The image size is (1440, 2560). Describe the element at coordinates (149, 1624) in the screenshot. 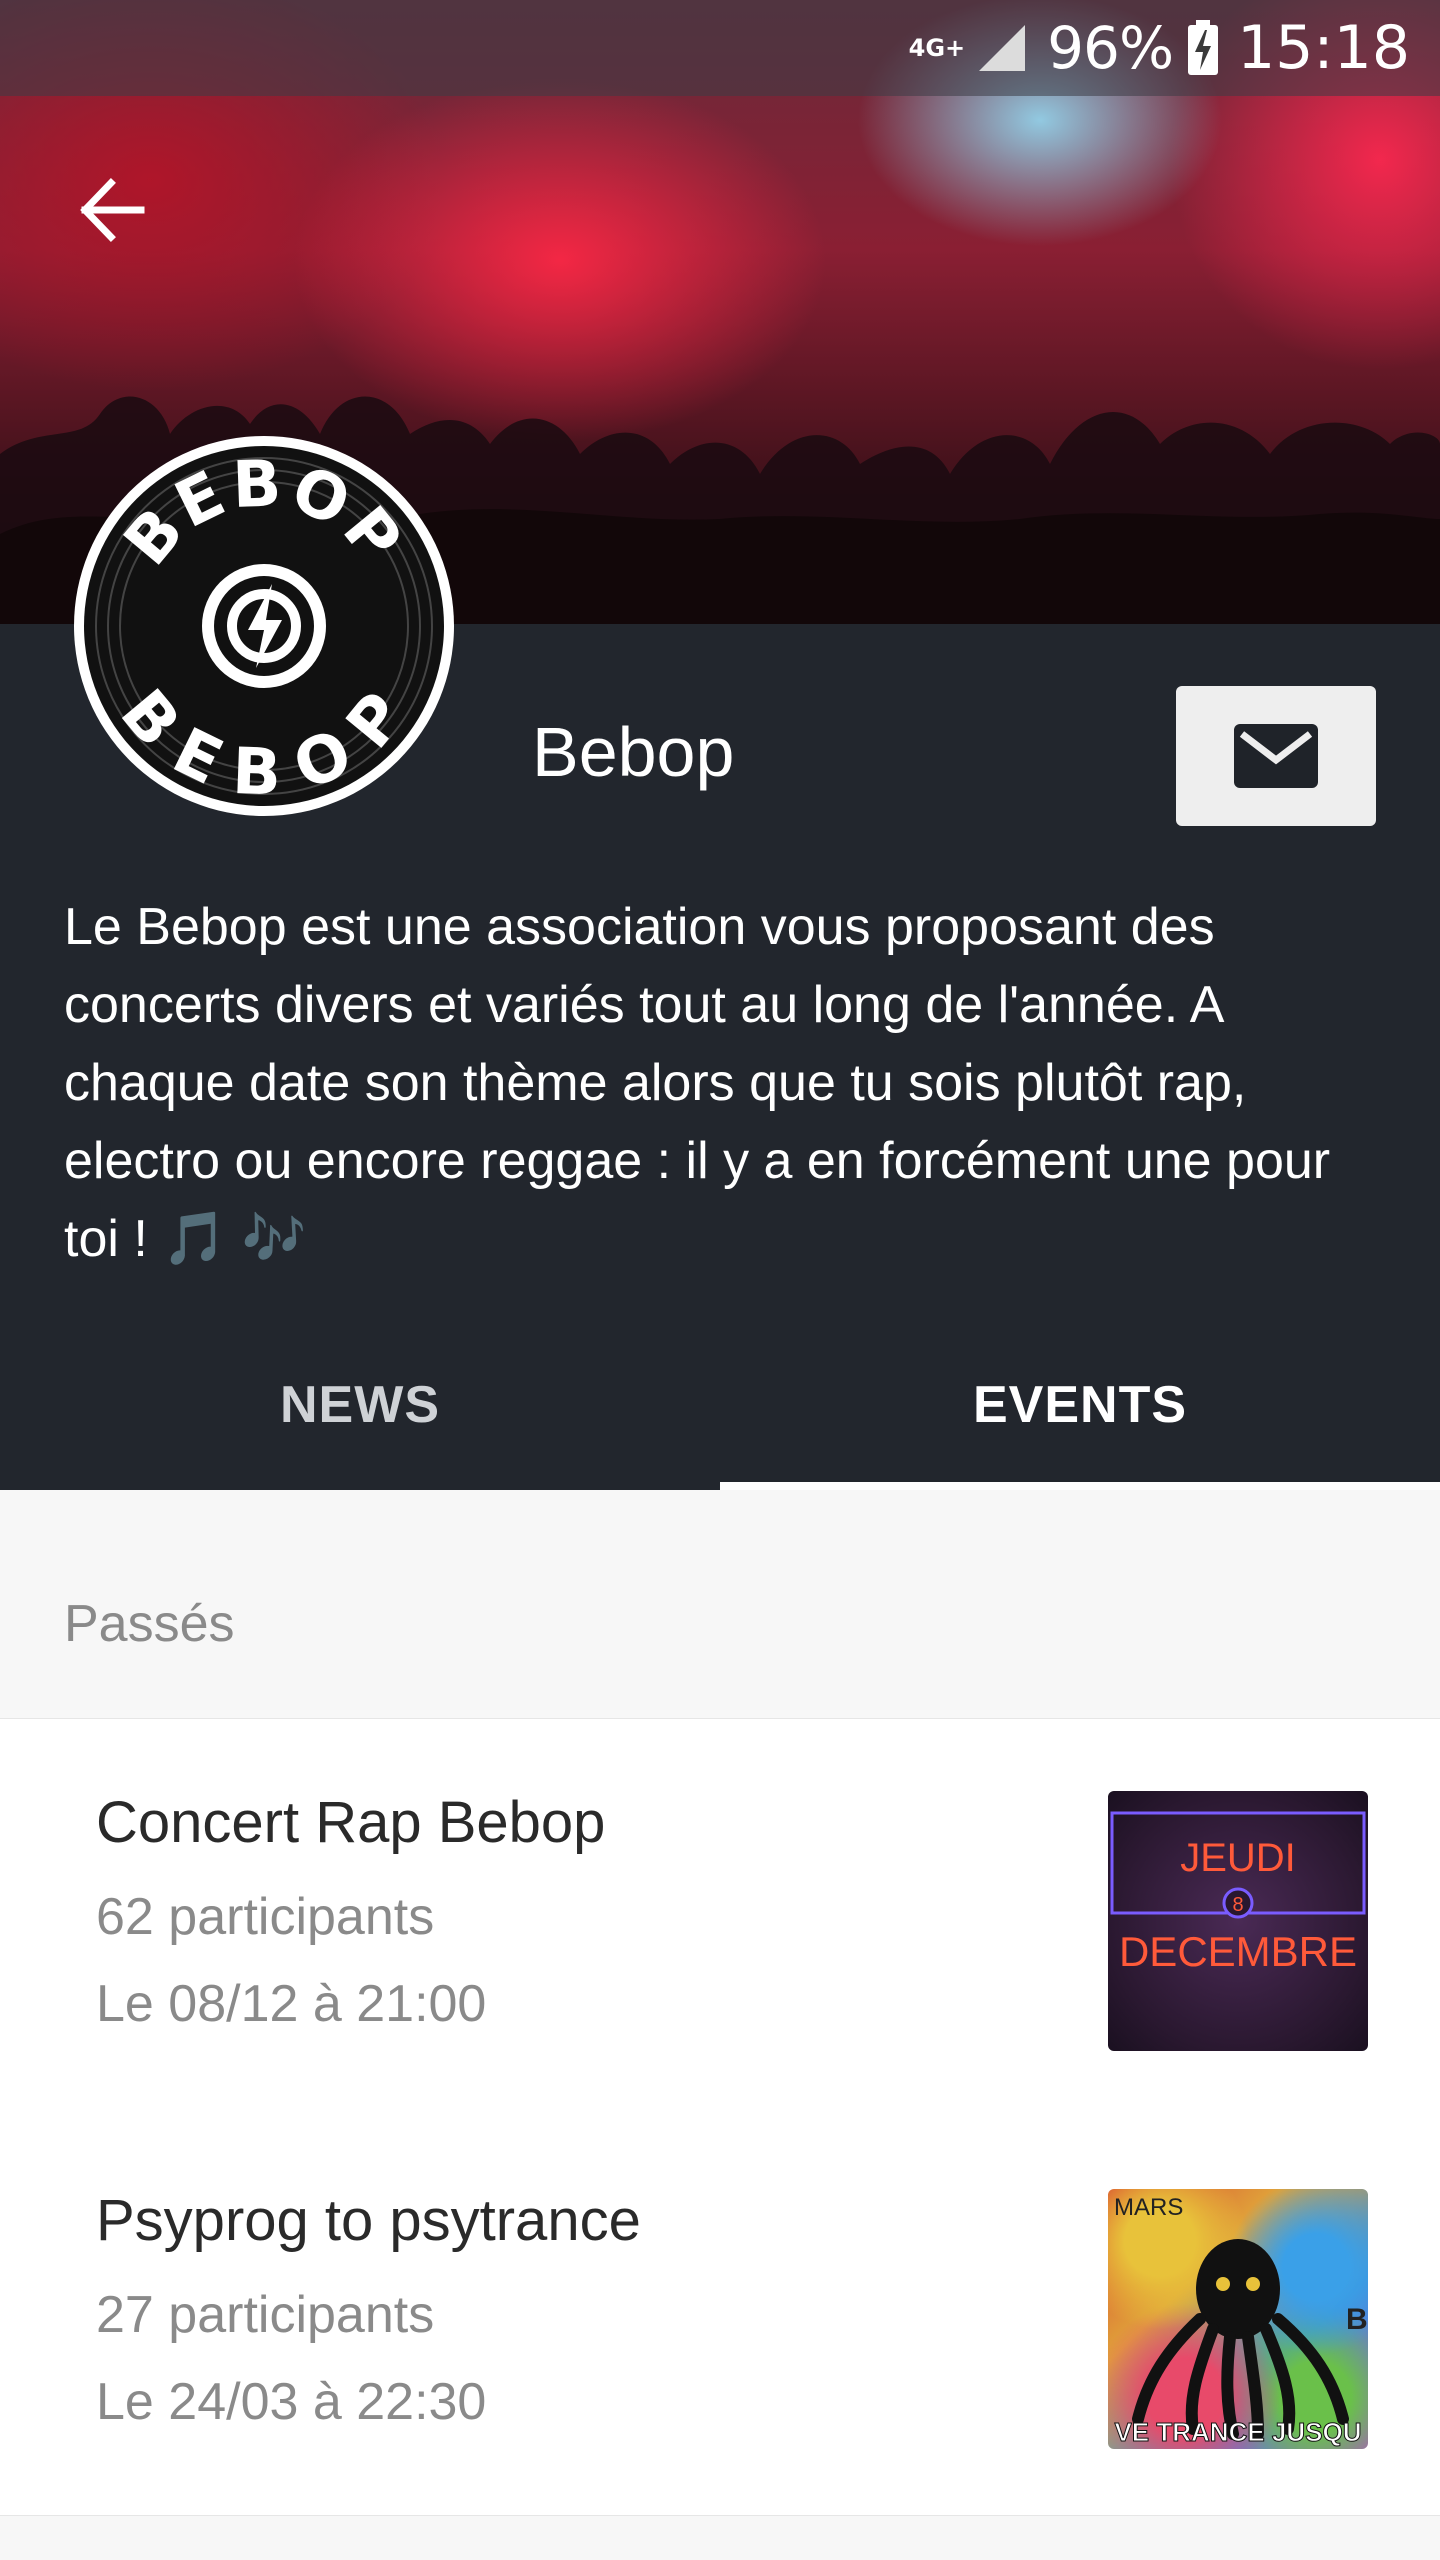

I see `section-label-past: Passés` at that location.